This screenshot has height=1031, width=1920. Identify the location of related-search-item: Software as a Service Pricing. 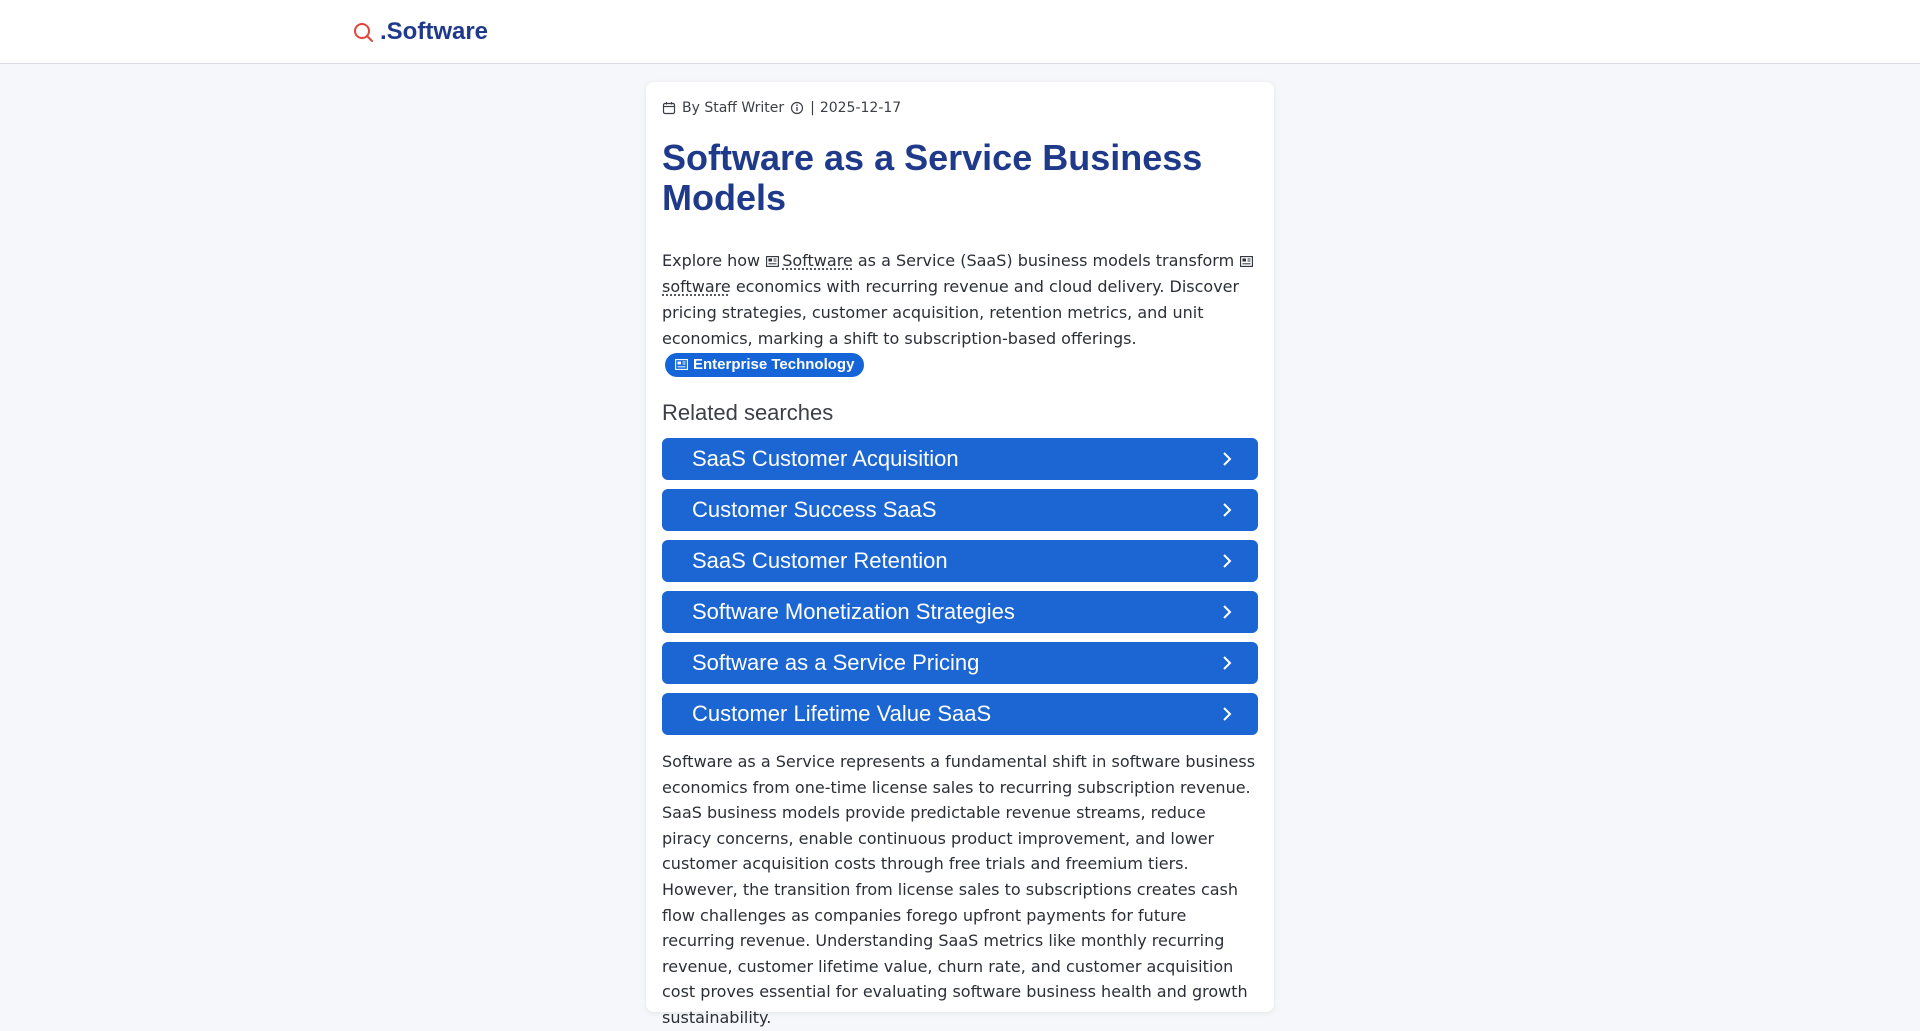
(960, 663).